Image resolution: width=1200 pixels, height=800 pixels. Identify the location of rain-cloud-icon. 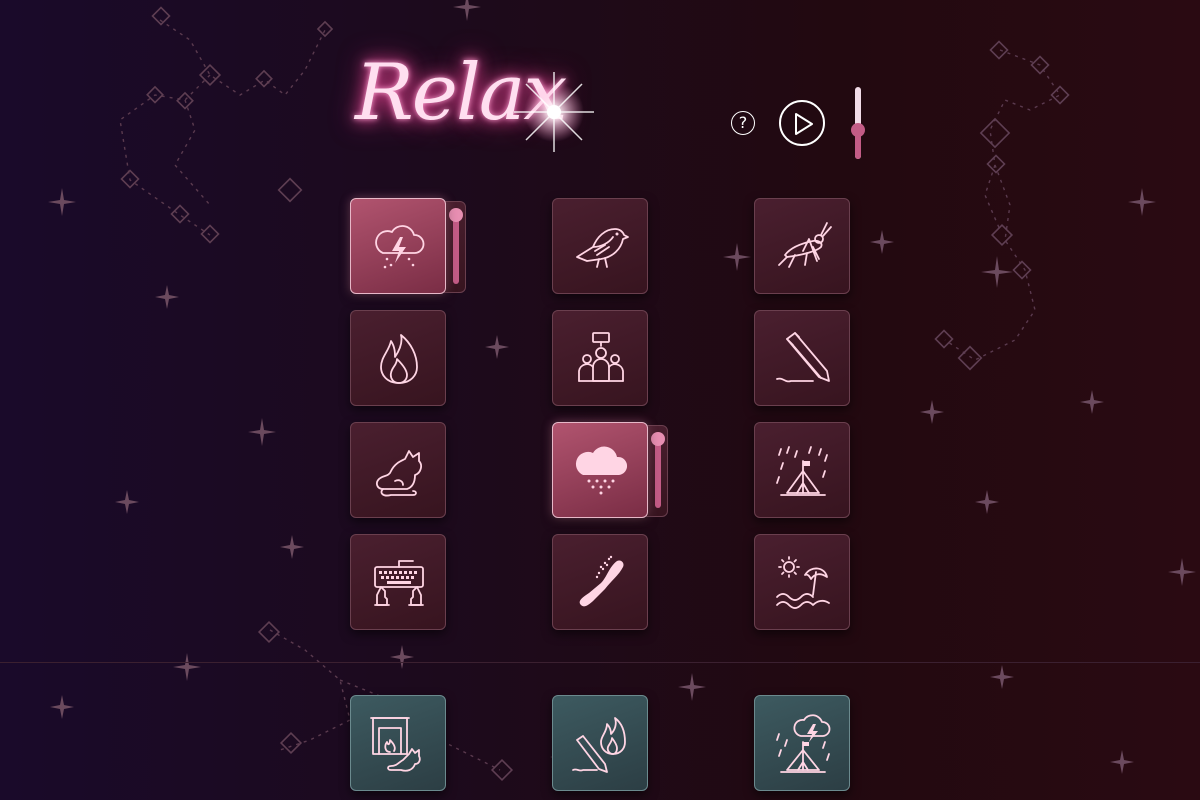
(601, 470).